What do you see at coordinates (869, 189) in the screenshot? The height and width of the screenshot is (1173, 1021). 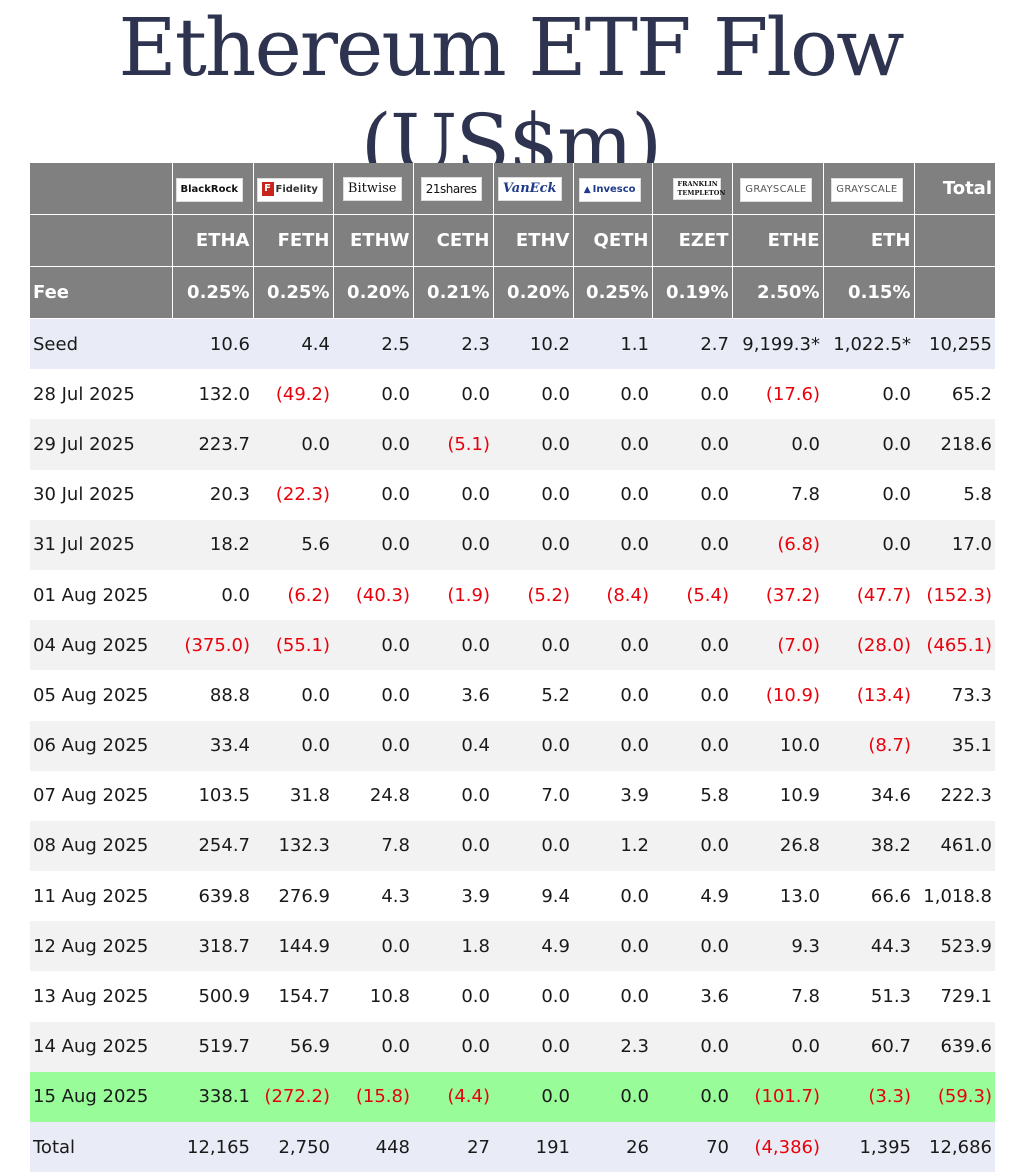 I see `issuer-logo-grayscale-eth: GRAYSCALE` at bounding box center [869, 189].